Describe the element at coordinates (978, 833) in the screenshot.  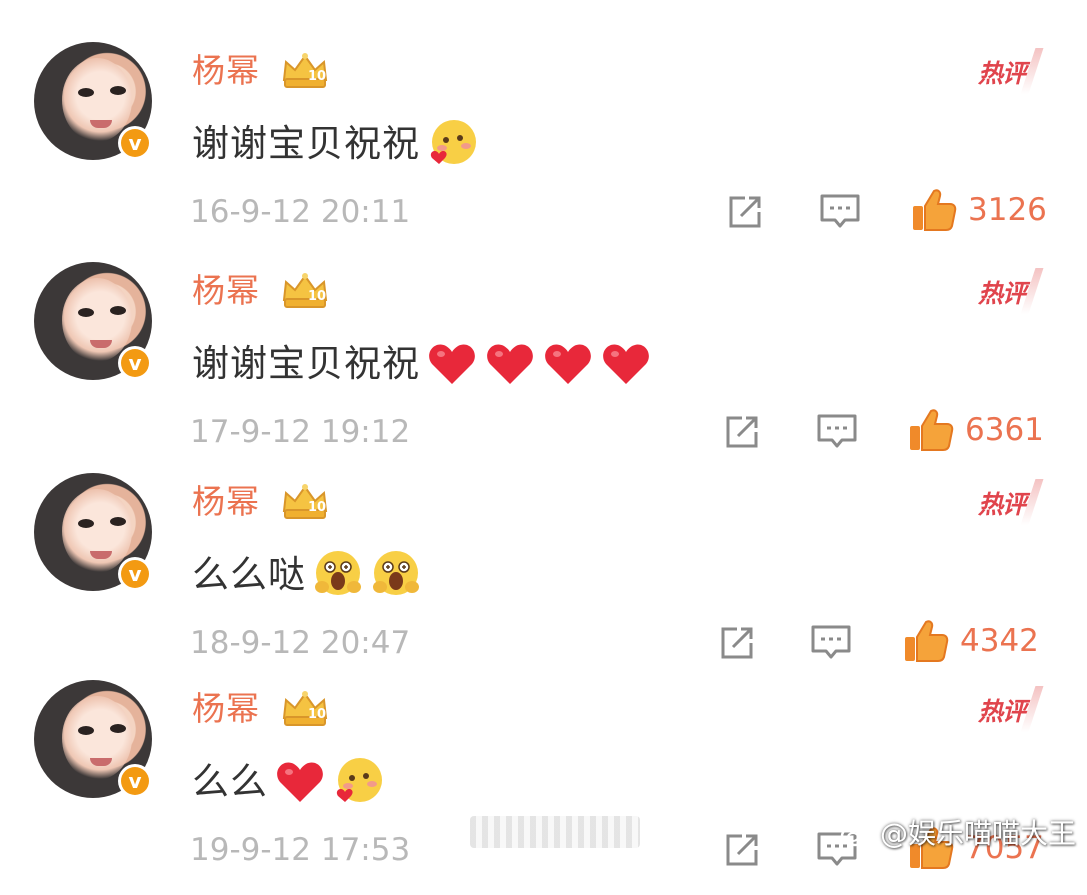
I see `watermark-text: @娱乐喵喵大王` at that location.